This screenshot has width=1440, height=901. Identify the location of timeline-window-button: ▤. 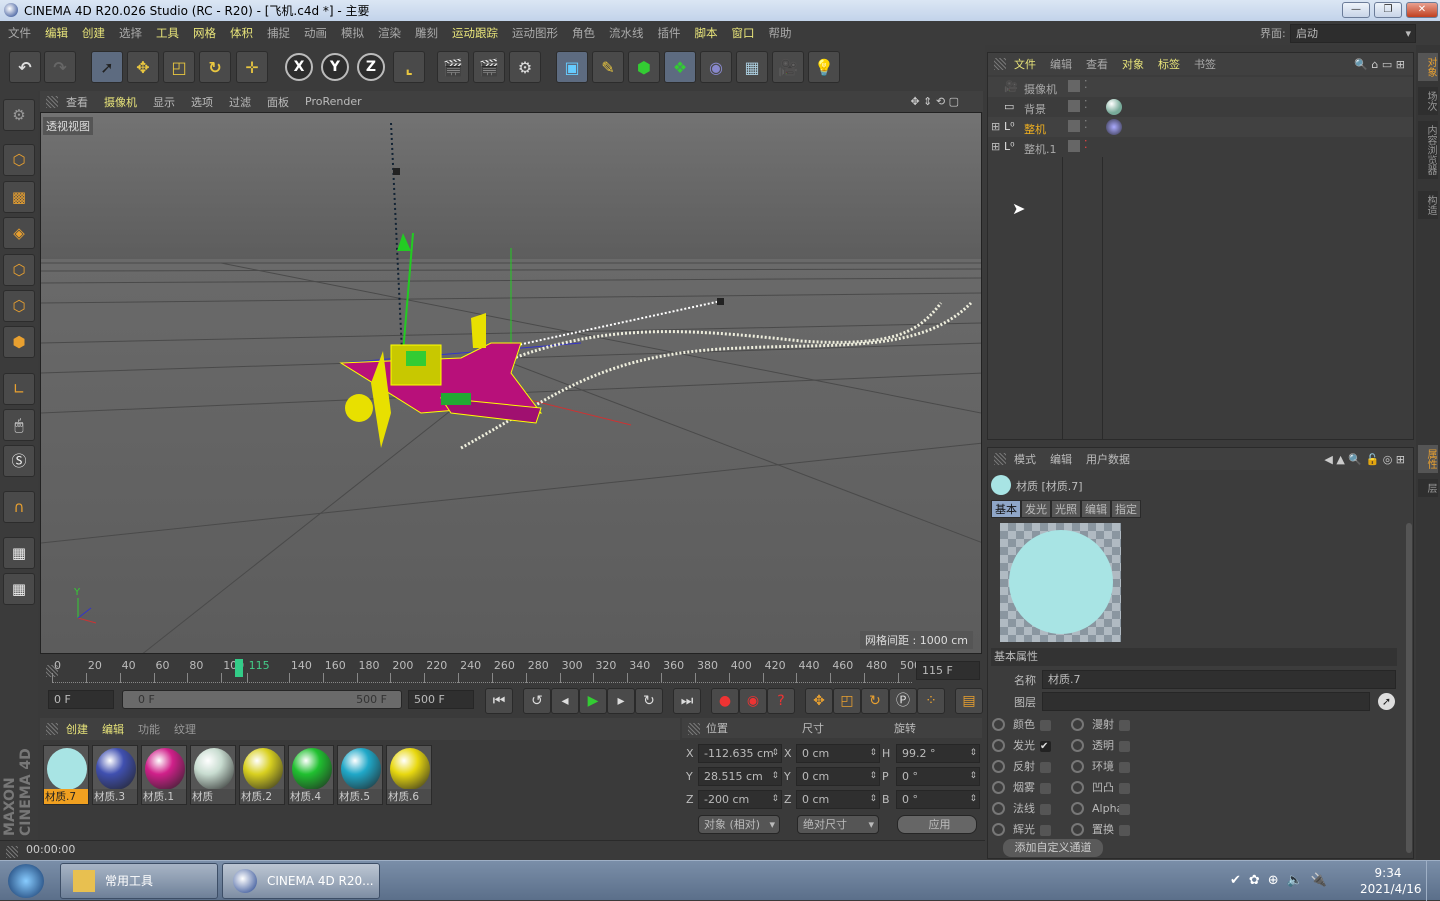
(969, 701).